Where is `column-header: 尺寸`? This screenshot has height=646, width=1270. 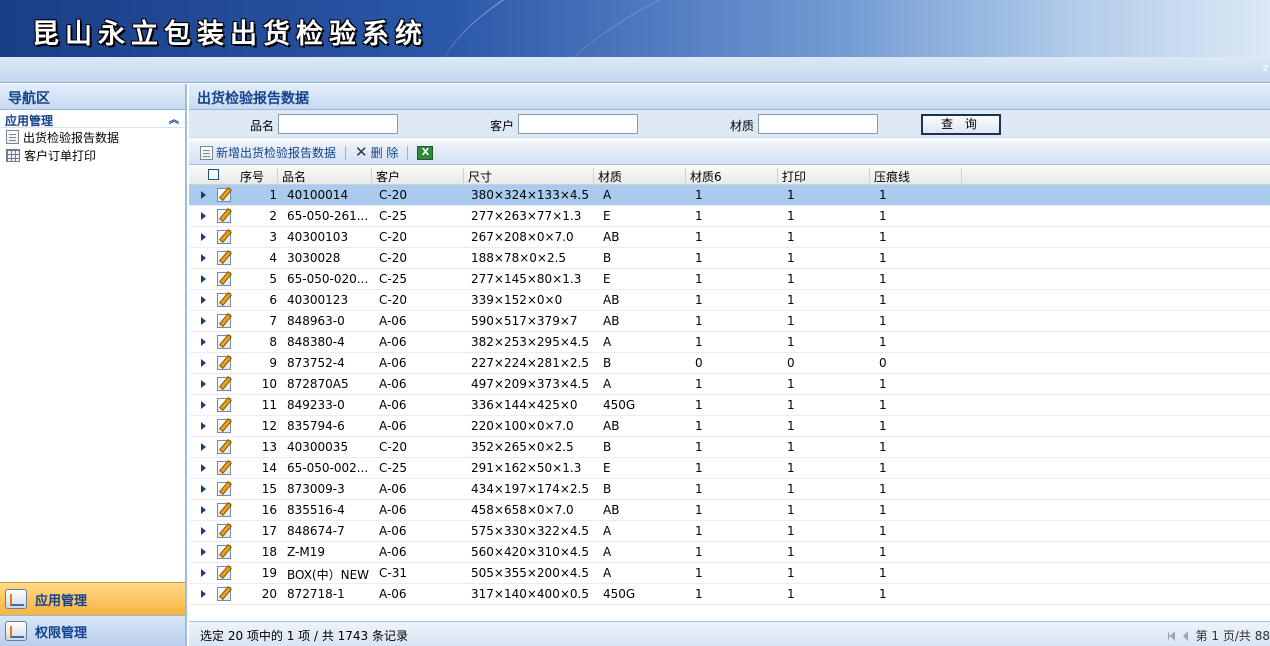
column-header: 尺寸 is located at coordinates (529, 176).